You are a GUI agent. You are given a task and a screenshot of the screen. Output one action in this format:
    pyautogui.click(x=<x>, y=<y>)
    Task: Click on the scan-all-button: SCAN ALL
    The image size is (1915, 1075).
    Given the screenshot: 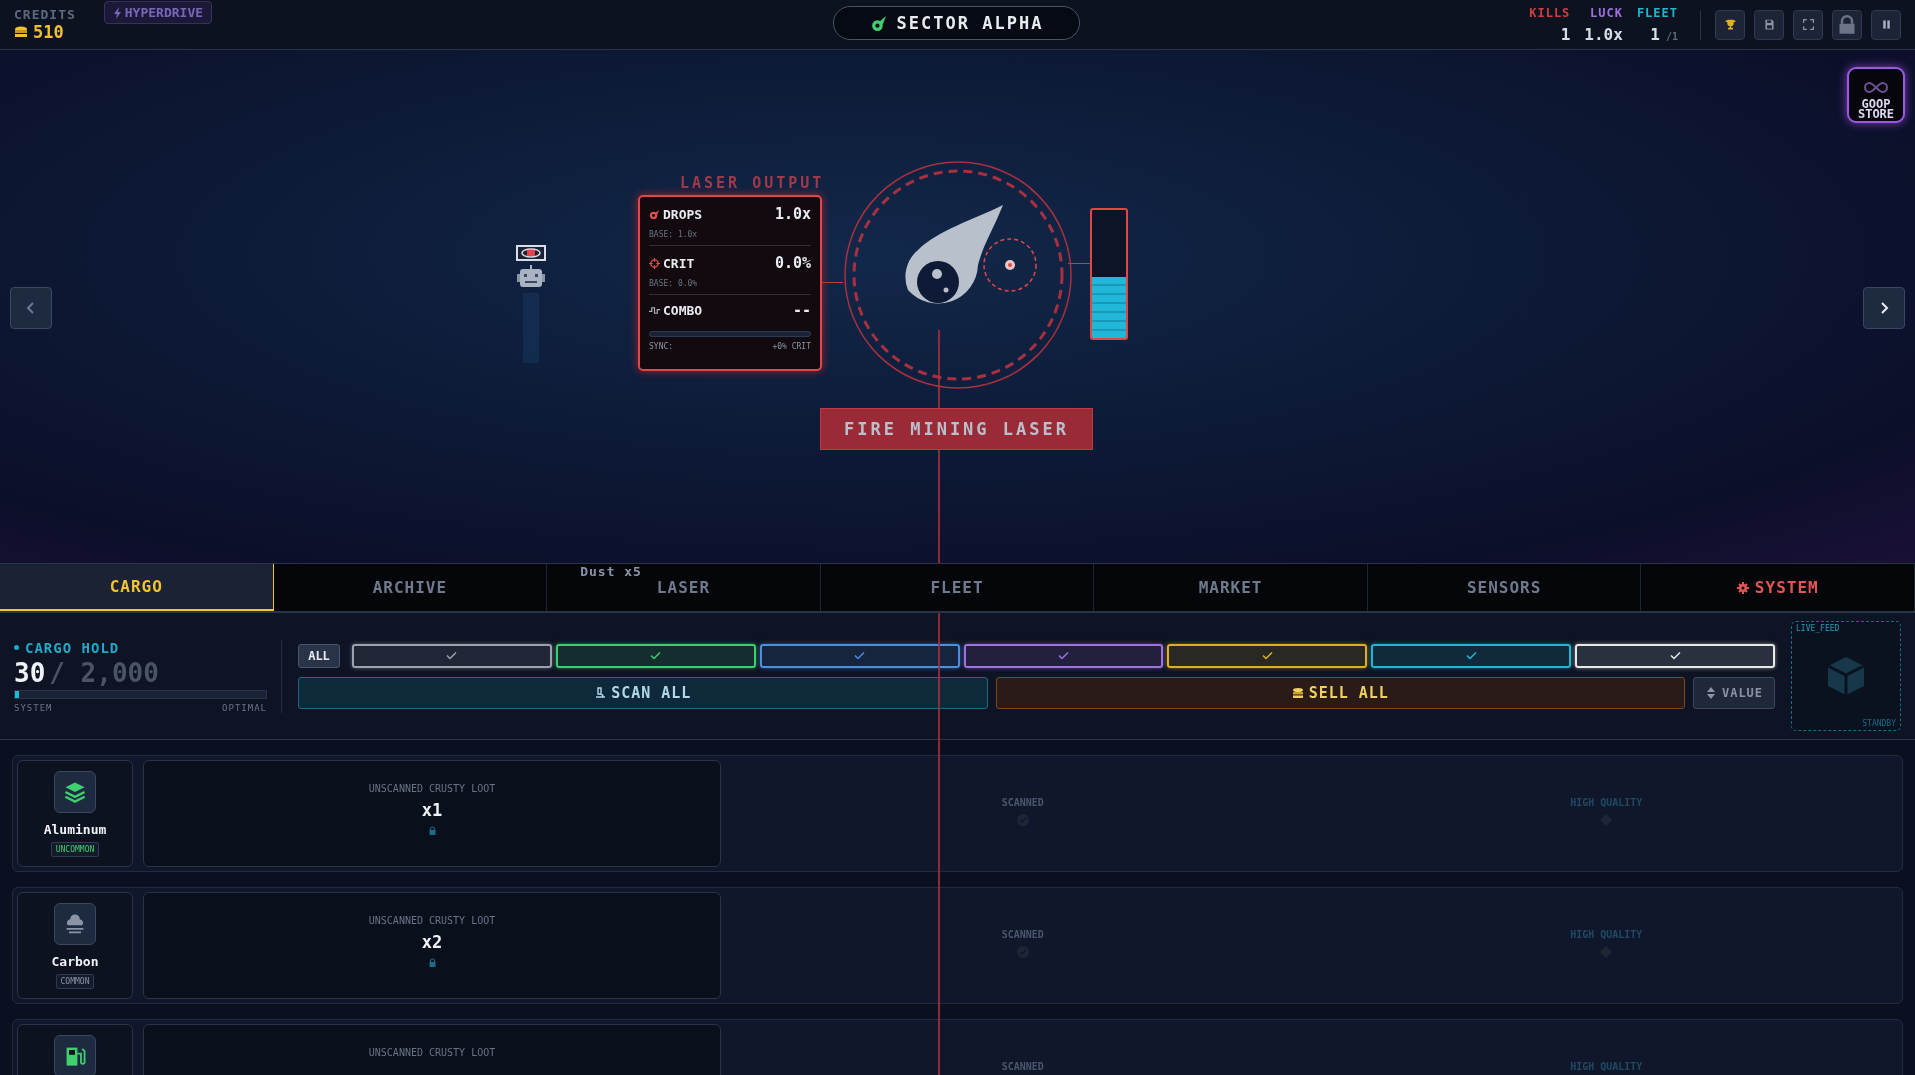 What is the action you would take?
    pyautogui.click(x=643, y=692)
    